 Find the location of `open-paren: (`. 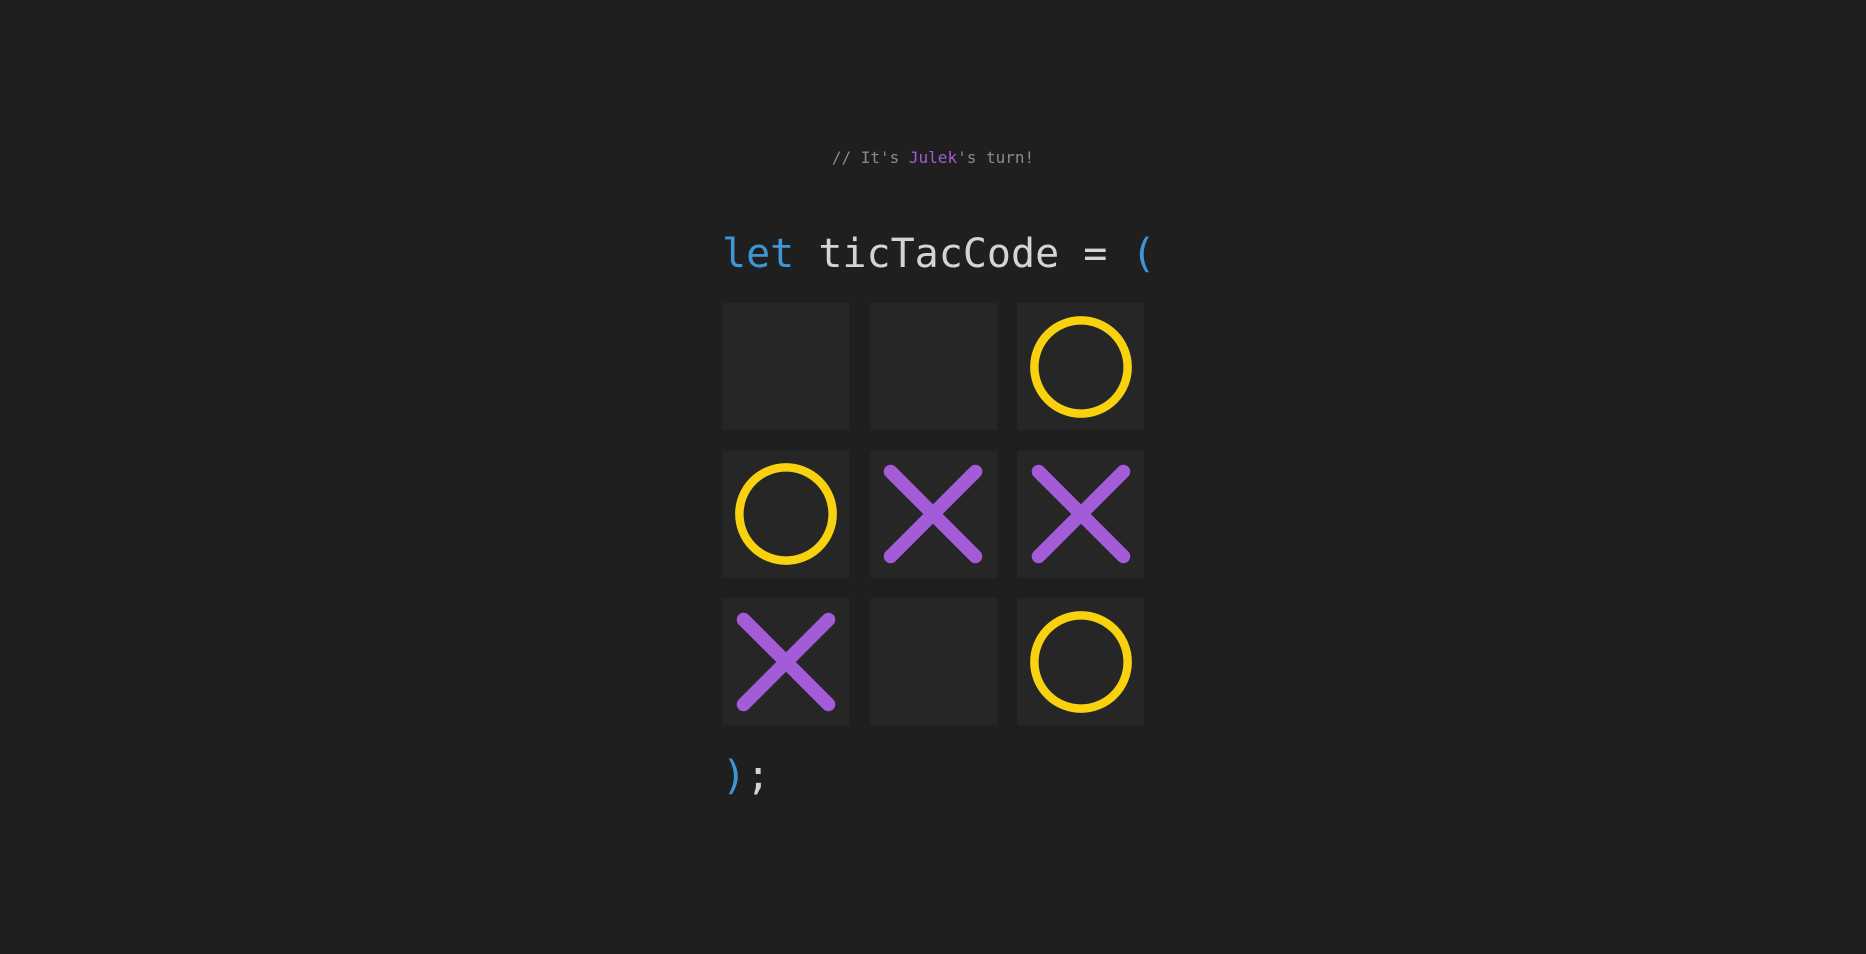

open-paren: ( is located at coordinates (1143, 254).